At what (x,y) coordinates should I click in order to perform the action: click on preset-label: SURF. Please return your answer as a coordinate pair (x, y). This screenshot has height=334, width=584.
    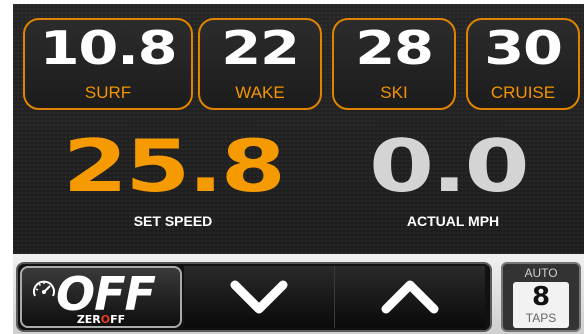
    Looking at the image, I should click on (108, 92).